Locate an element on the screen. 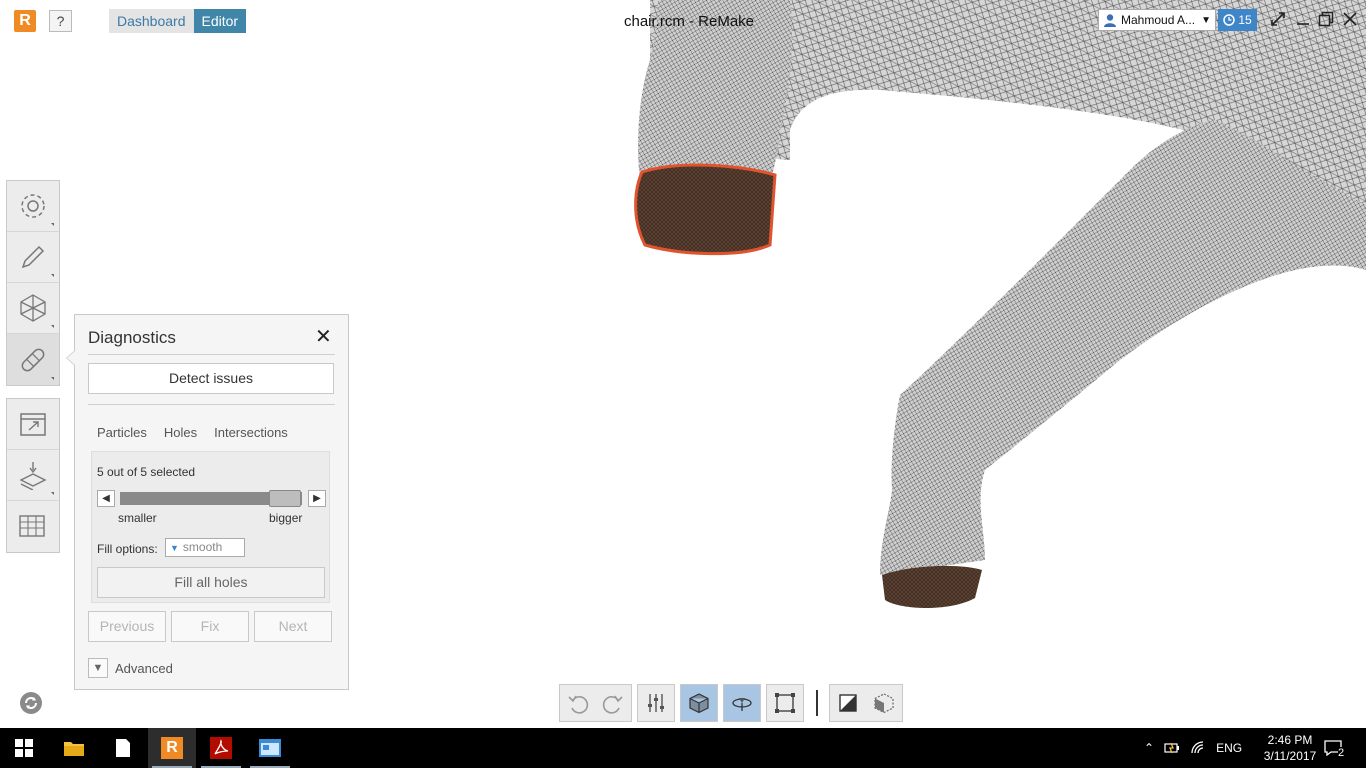 This screenshot has height=768, width=1366. clock-time: 2:46 PM is located at coordinates (1290, 740).